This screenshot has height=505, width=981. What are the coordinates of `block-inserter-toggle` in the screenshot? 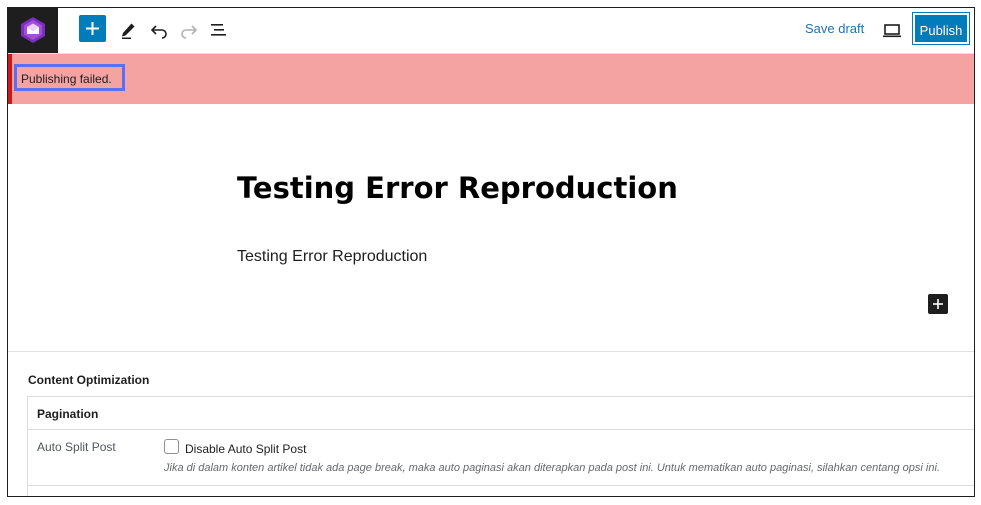 It's located at (92, 28).